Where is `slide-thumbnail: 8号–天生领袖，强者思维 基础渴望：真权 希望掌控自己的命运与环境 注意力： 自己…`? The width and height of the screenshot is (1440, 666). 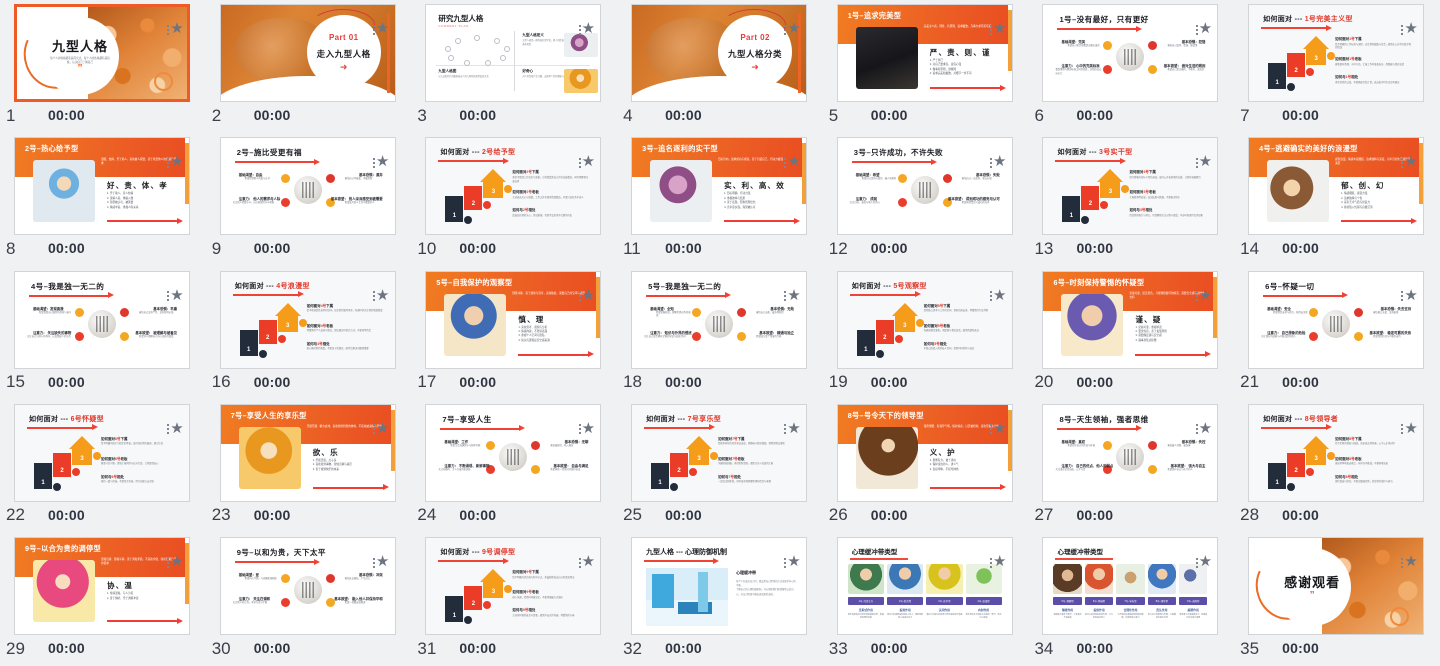
slide-thumbnail: 8号–天生领袖，强者思维 基础渴望：真权 希望掌控自己的命运与环境 注意力： 自己… is located at coordinates (1130, 452).